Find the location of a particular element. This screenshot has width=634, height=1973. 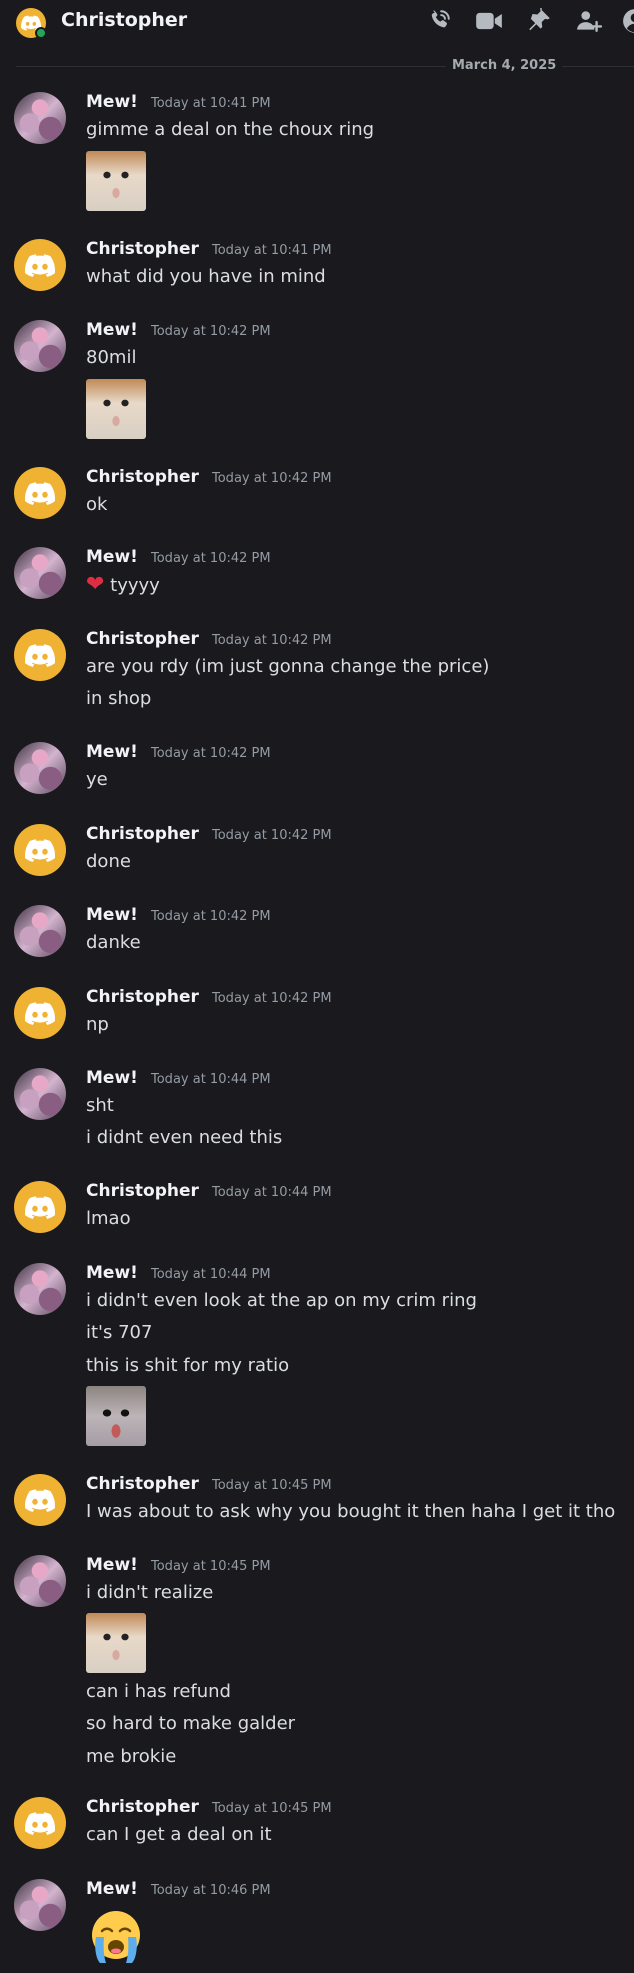

message-text: done is located at coordinates (108, 861).